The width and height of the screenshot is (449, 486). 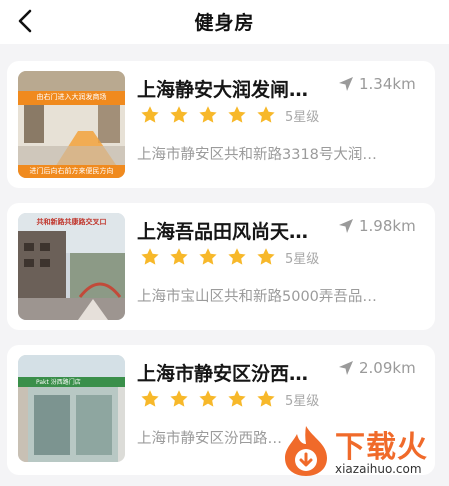 What do you see at coordinates (58, 382) in the screenshot?
I see `thumb-caption-top: Pakt 汾西路门店` at bounding box center [58, 382].